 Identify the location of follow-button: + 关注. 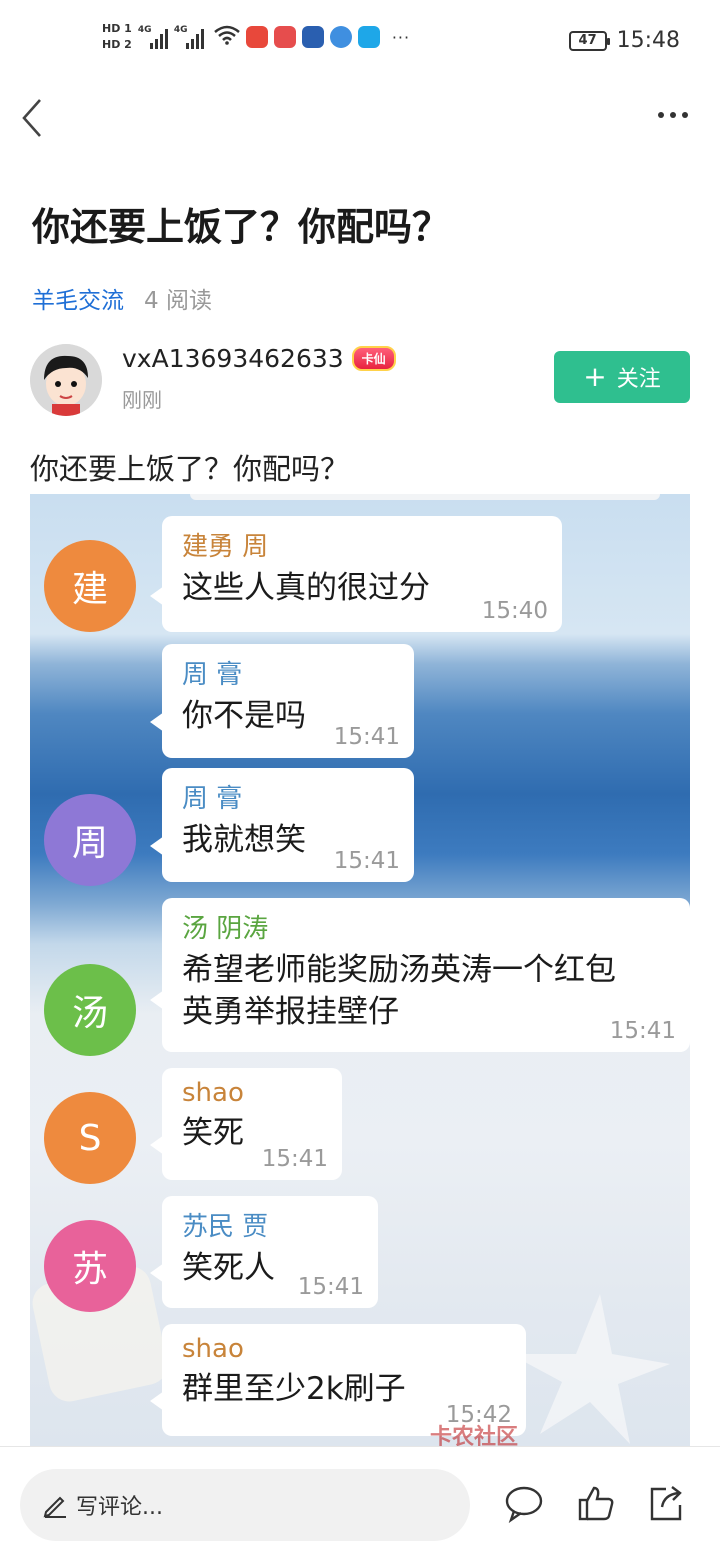
(622, 377).